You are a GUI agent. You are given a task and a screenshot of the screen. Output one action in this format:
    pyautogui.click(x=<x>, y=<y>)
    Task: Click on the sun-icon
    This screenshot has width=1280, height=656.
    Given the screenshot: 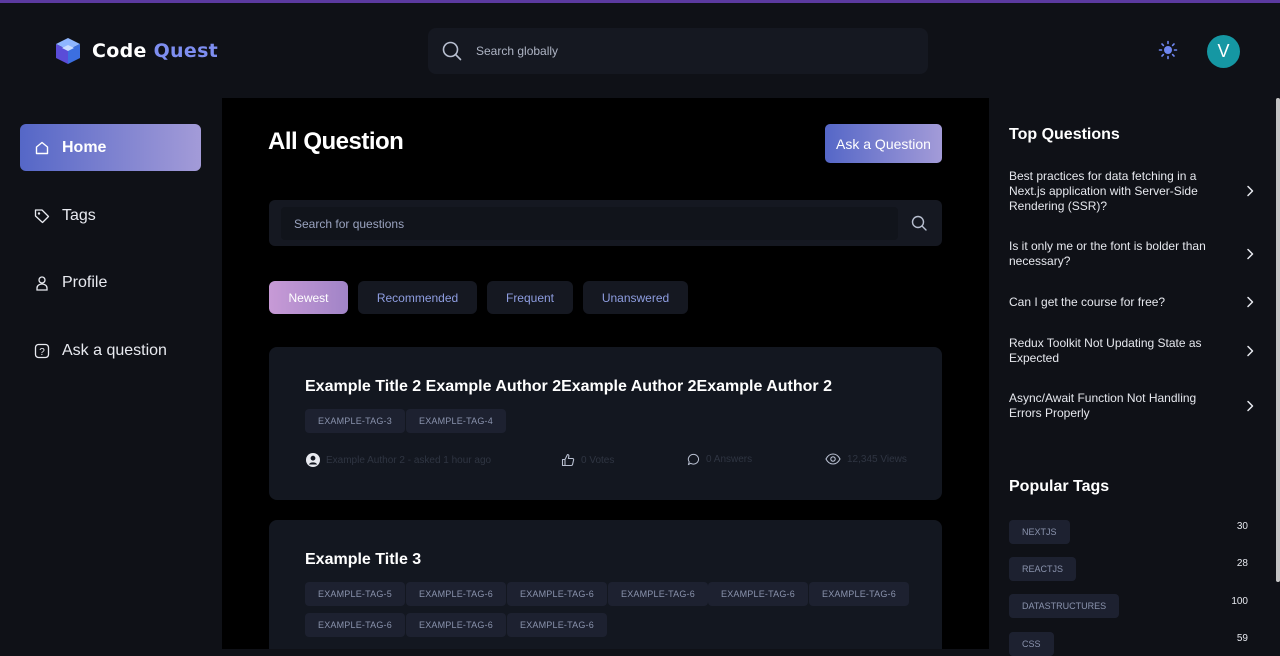 What is the action you would take?
    pyautogui.click(x=1168, y=50)
    